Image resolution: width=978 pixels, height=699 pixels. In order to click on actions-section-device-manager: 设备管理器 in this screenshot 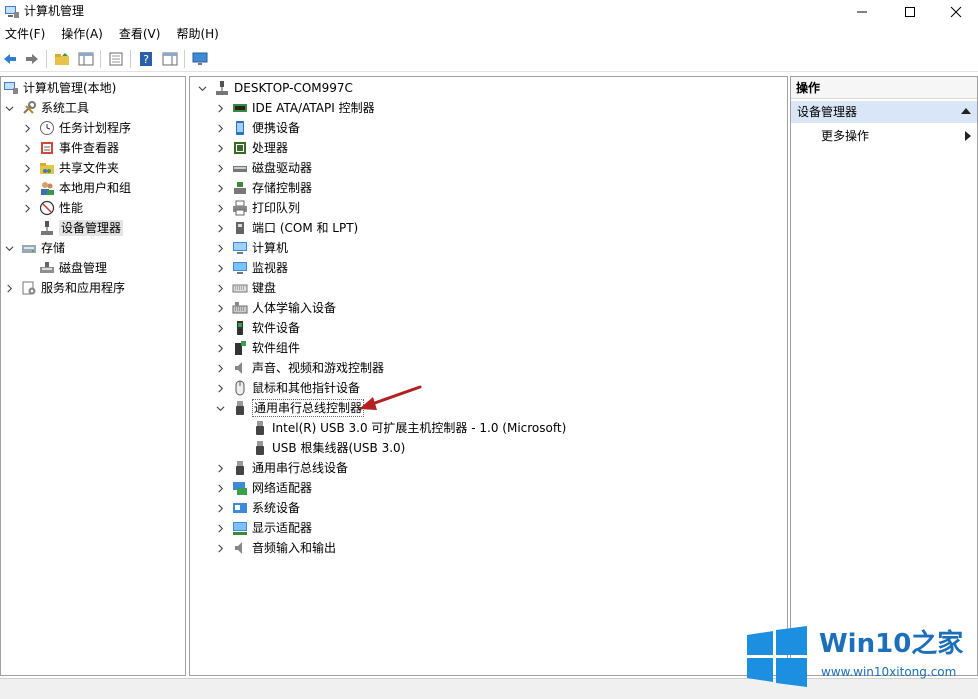, I will do `click(884, 112)`.